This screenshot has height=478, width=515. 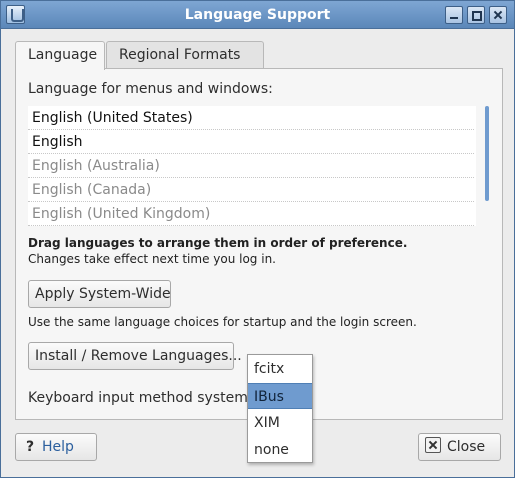 I want to click on input-method-option-xim: XIM, so click(x=280, y=423).